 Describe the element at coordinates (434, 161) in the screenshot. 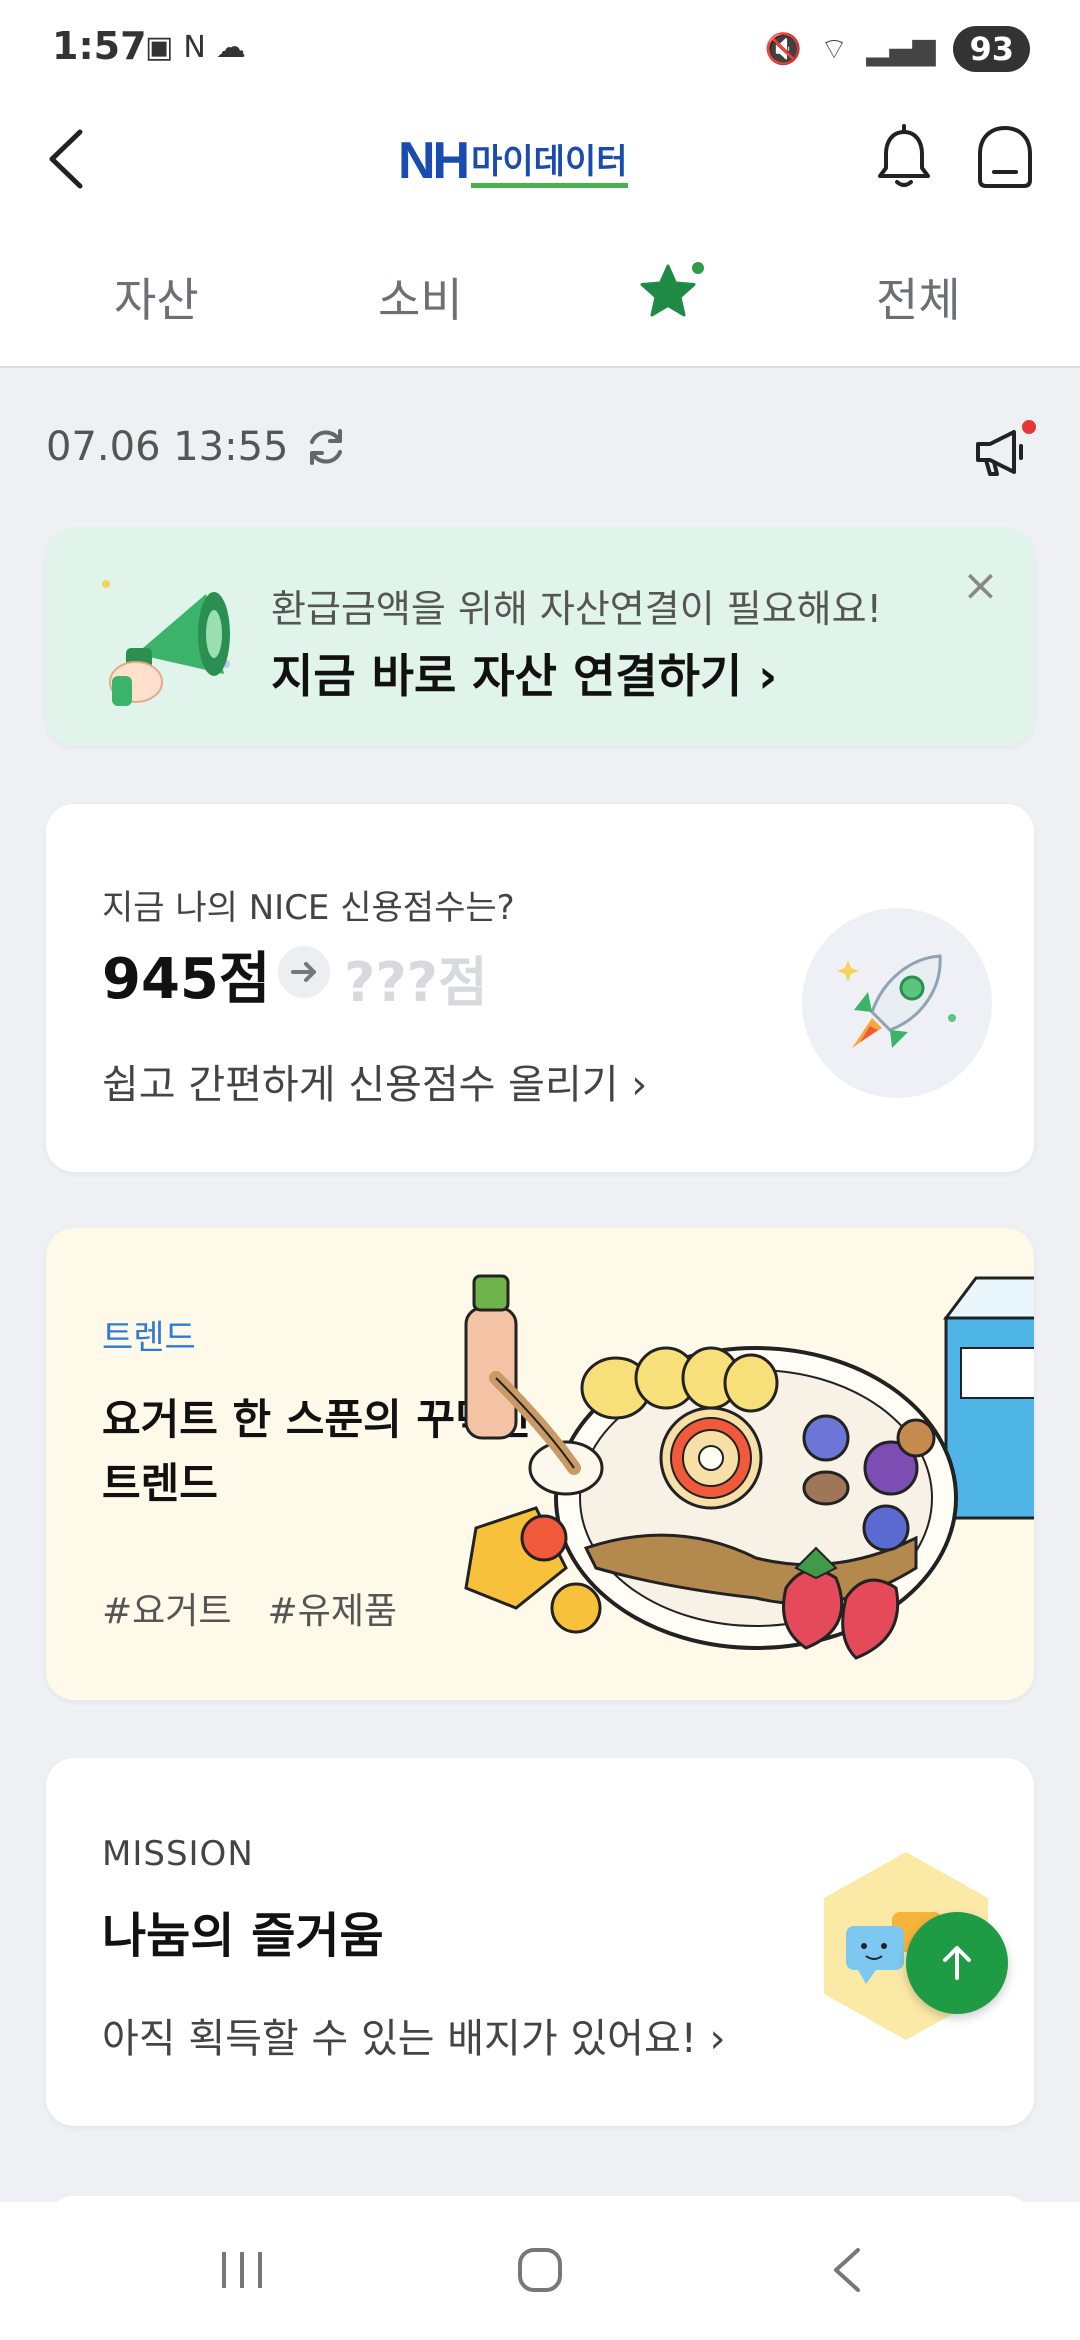

I see `logo-nh-text: NH` at that location.